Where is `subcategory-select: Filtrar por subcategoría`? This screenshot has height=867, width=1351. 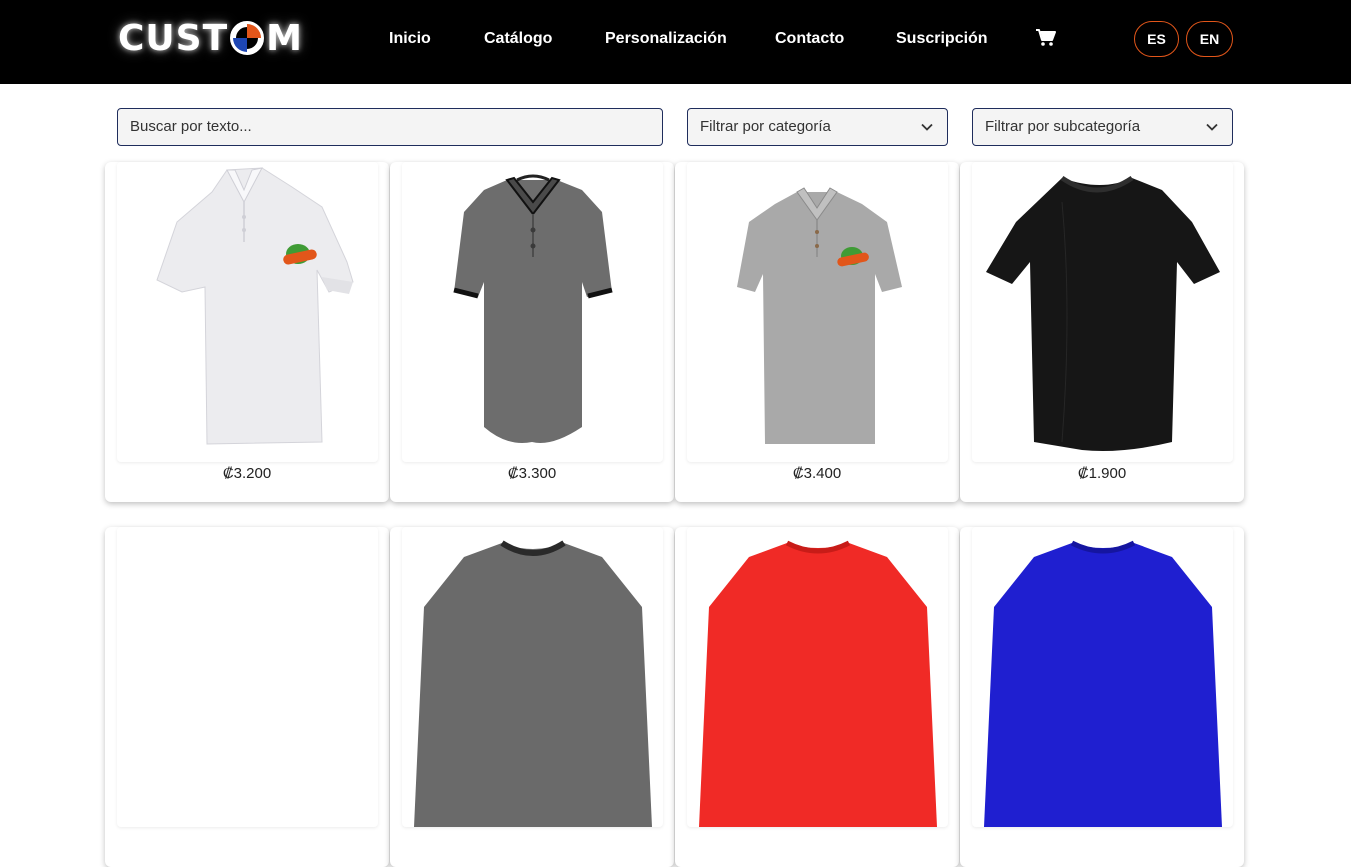 subcategory-select: Filtrar por subcategoría is located at coordinates (1102, 127).